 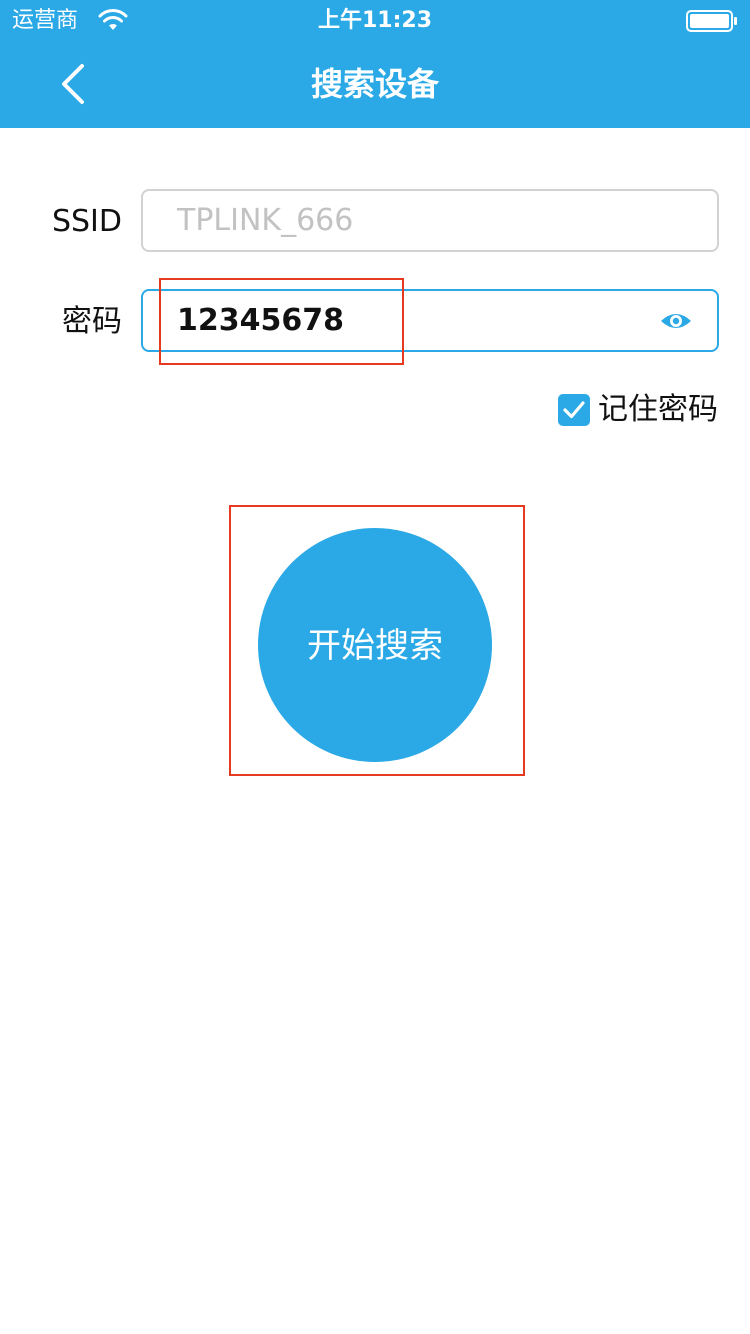 I want to click on page-title: 搜索设备, so click(x=374, y=84).